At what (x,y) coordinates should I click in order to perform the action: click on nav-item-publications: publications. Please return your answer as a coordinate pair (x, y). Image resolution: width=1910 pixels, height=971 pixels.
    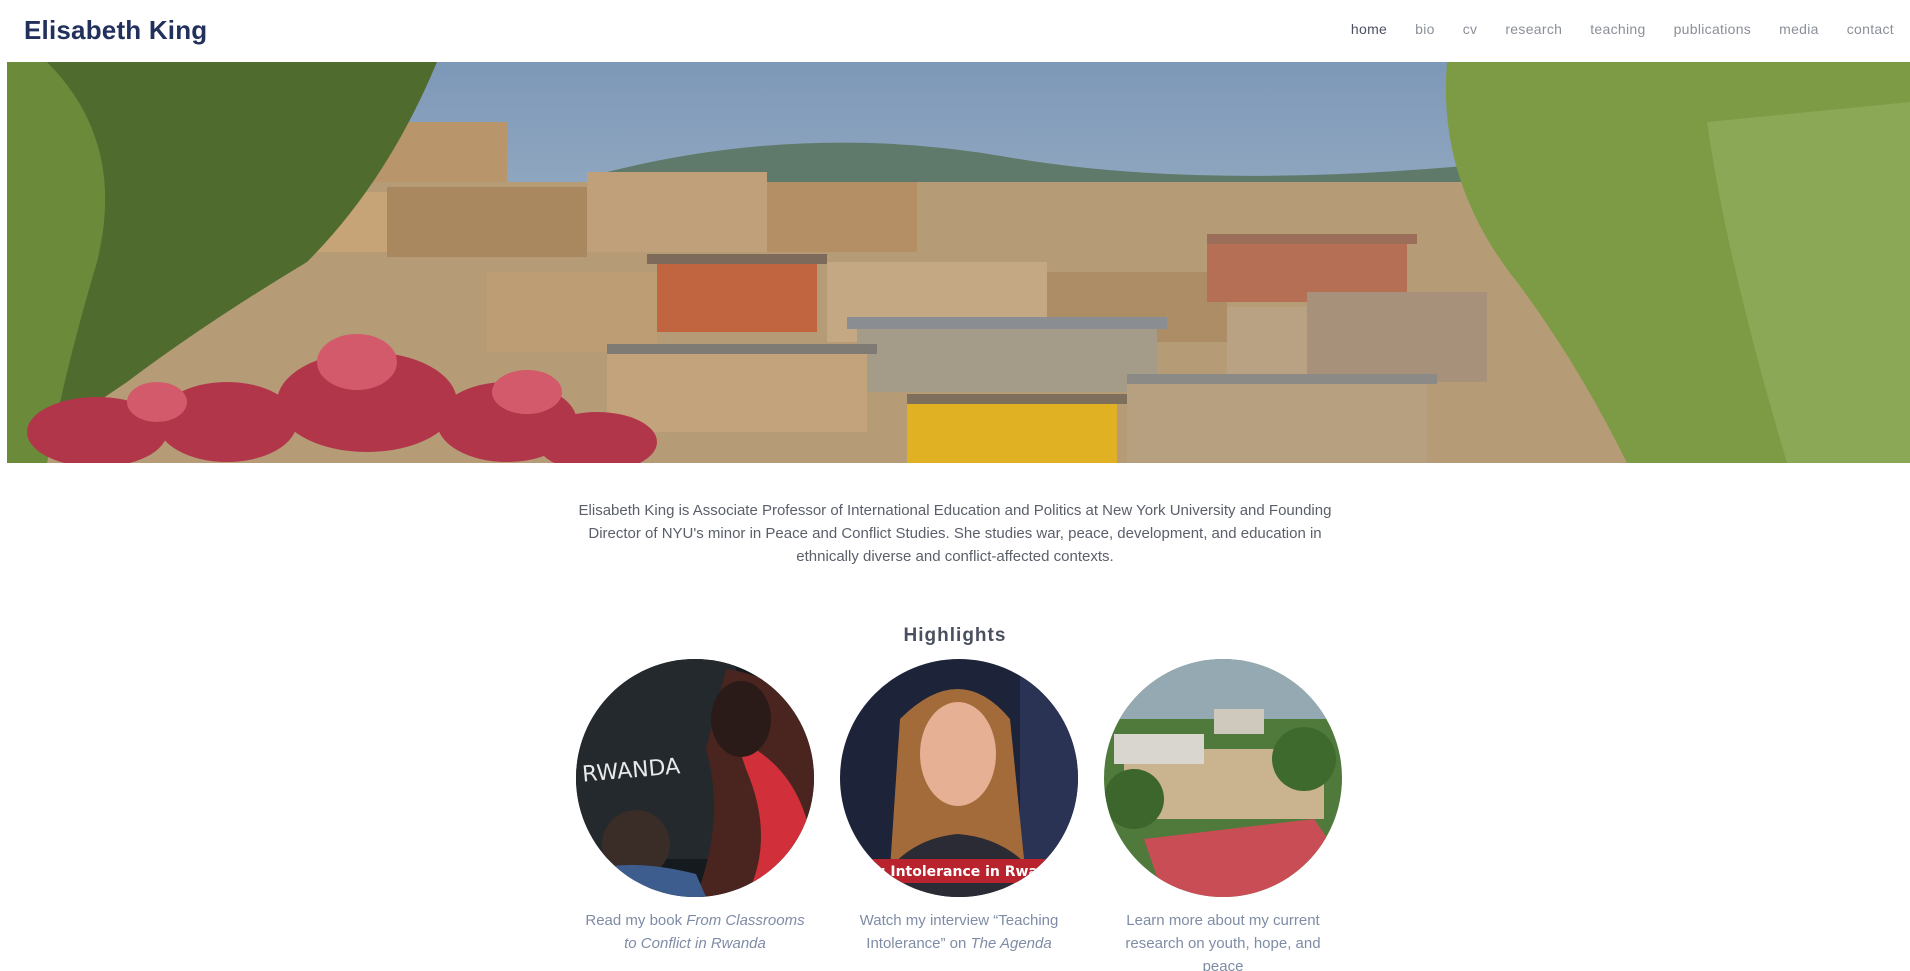
    Looking at the image, I should click on (1713, 29).